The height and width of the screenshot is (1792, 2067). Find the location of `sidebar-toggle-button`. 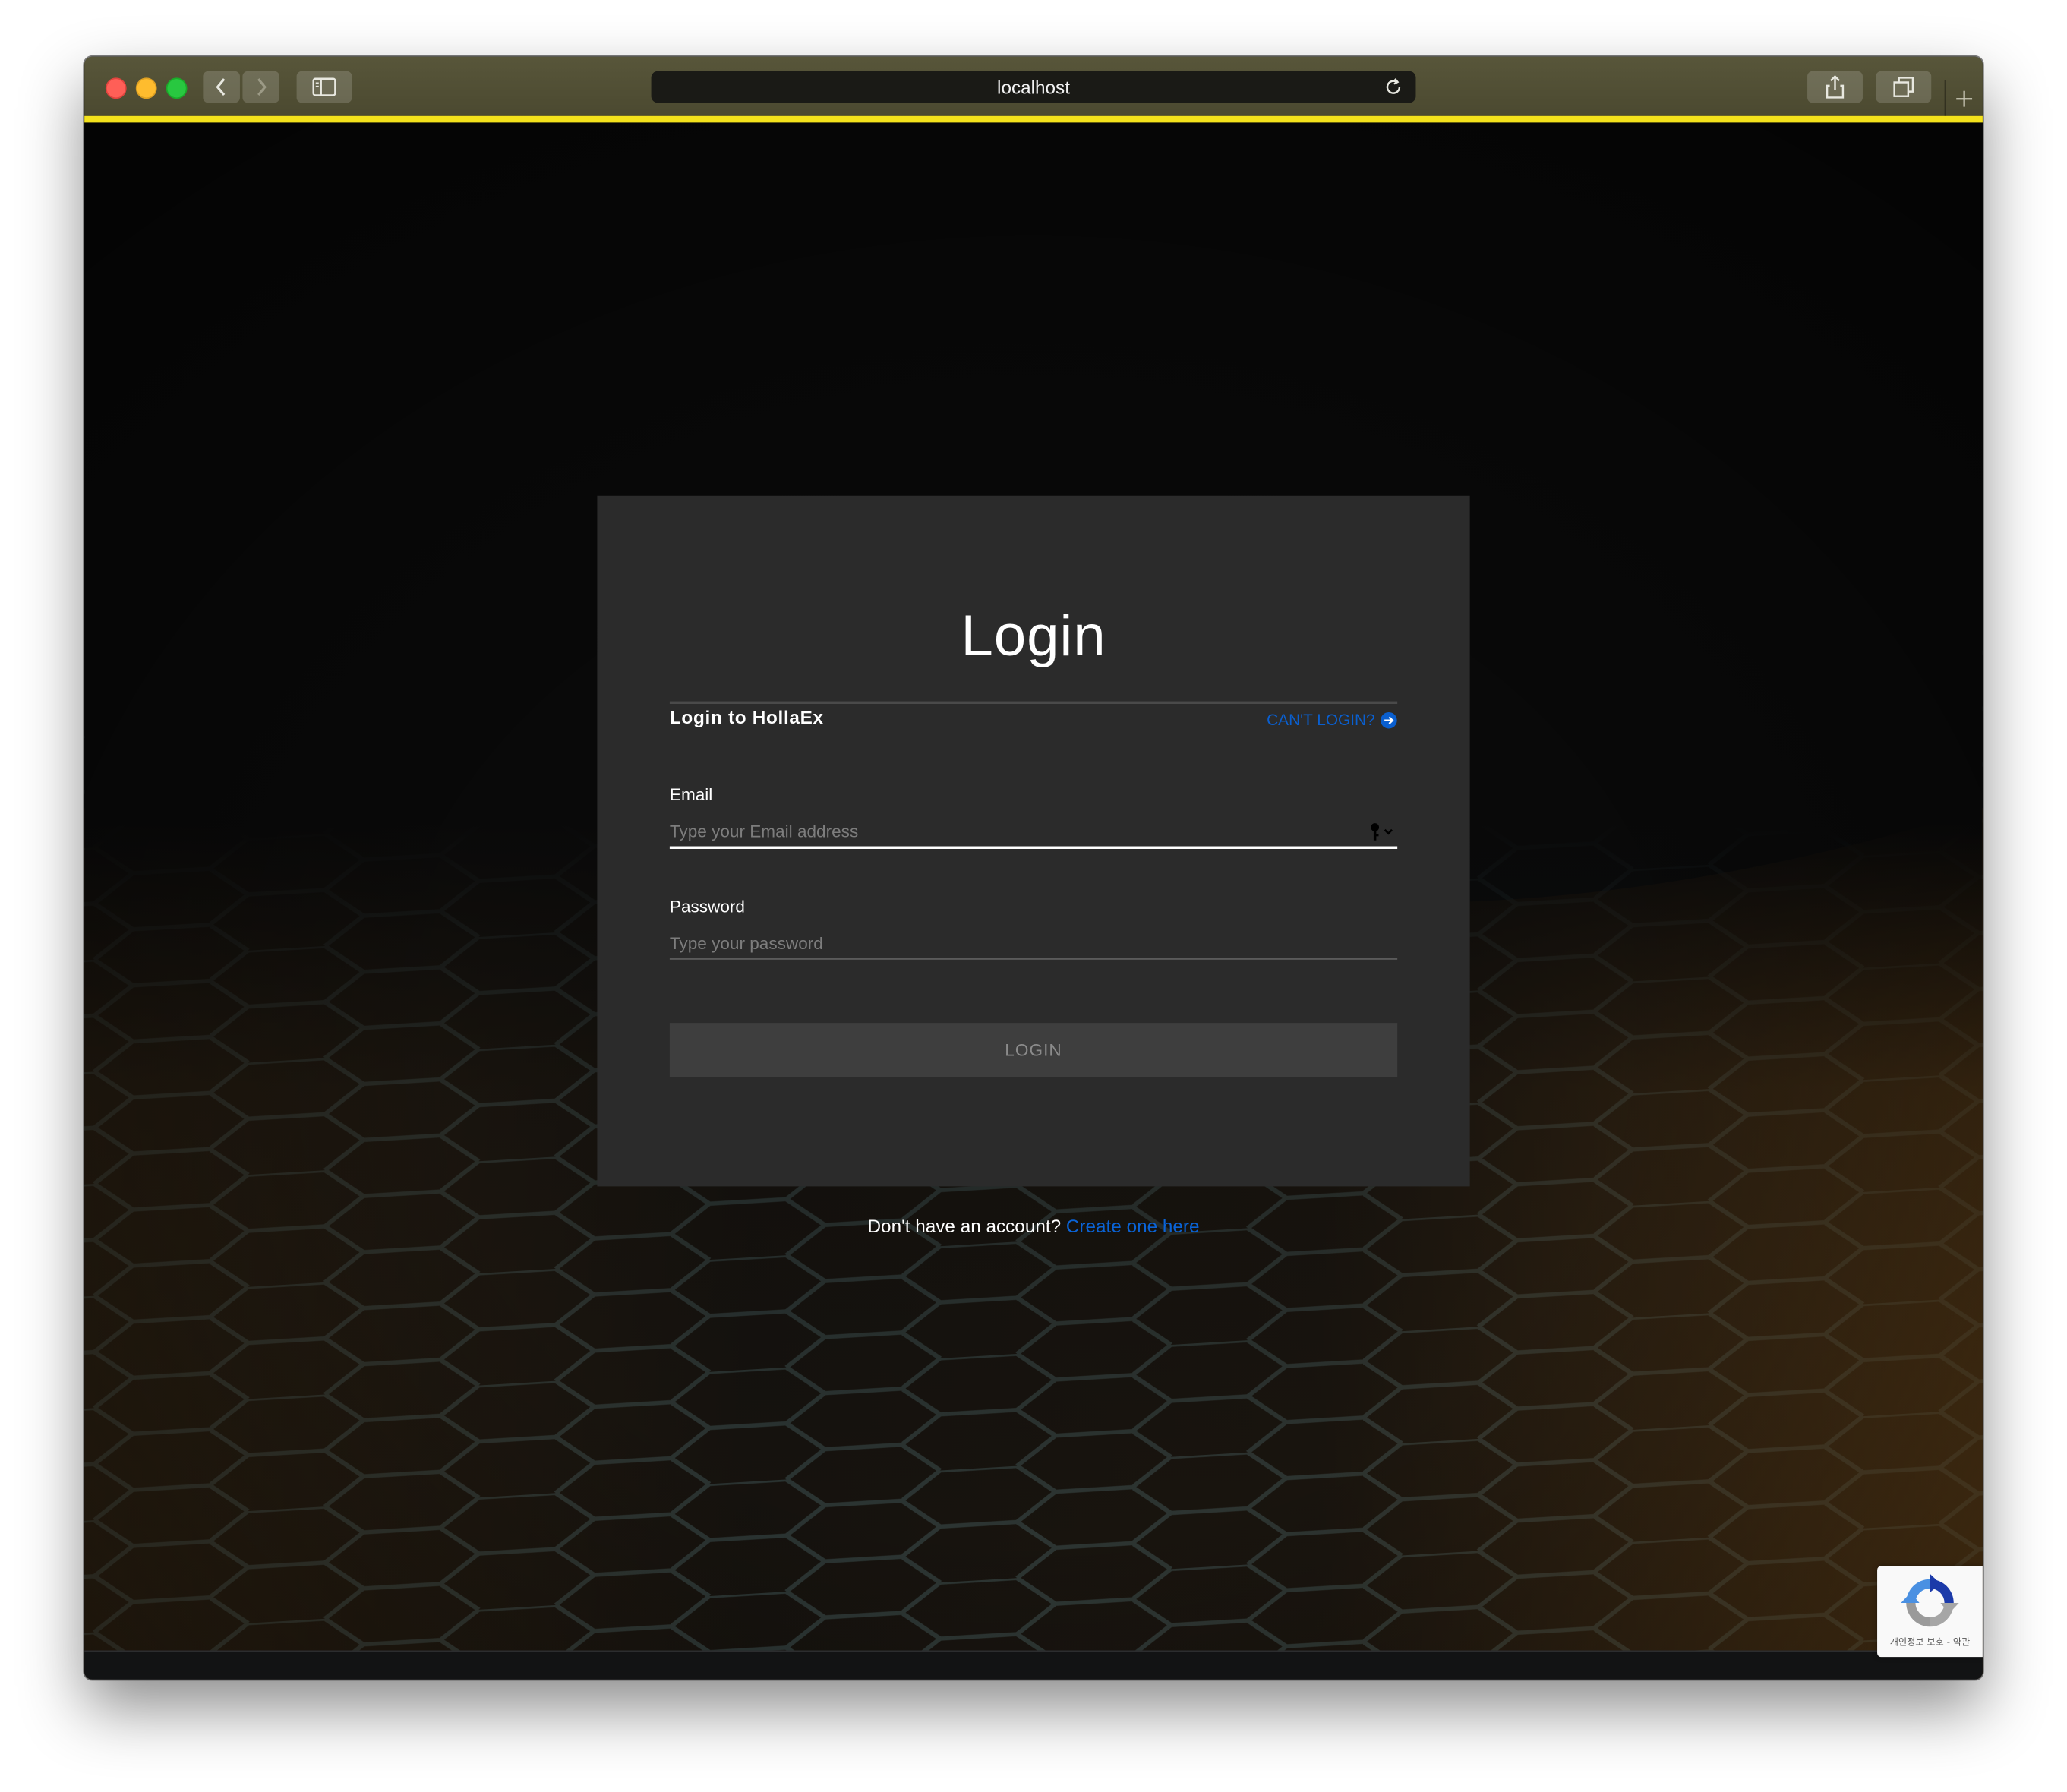

sidebar-toggle-button is located at coordinates (324, 87).